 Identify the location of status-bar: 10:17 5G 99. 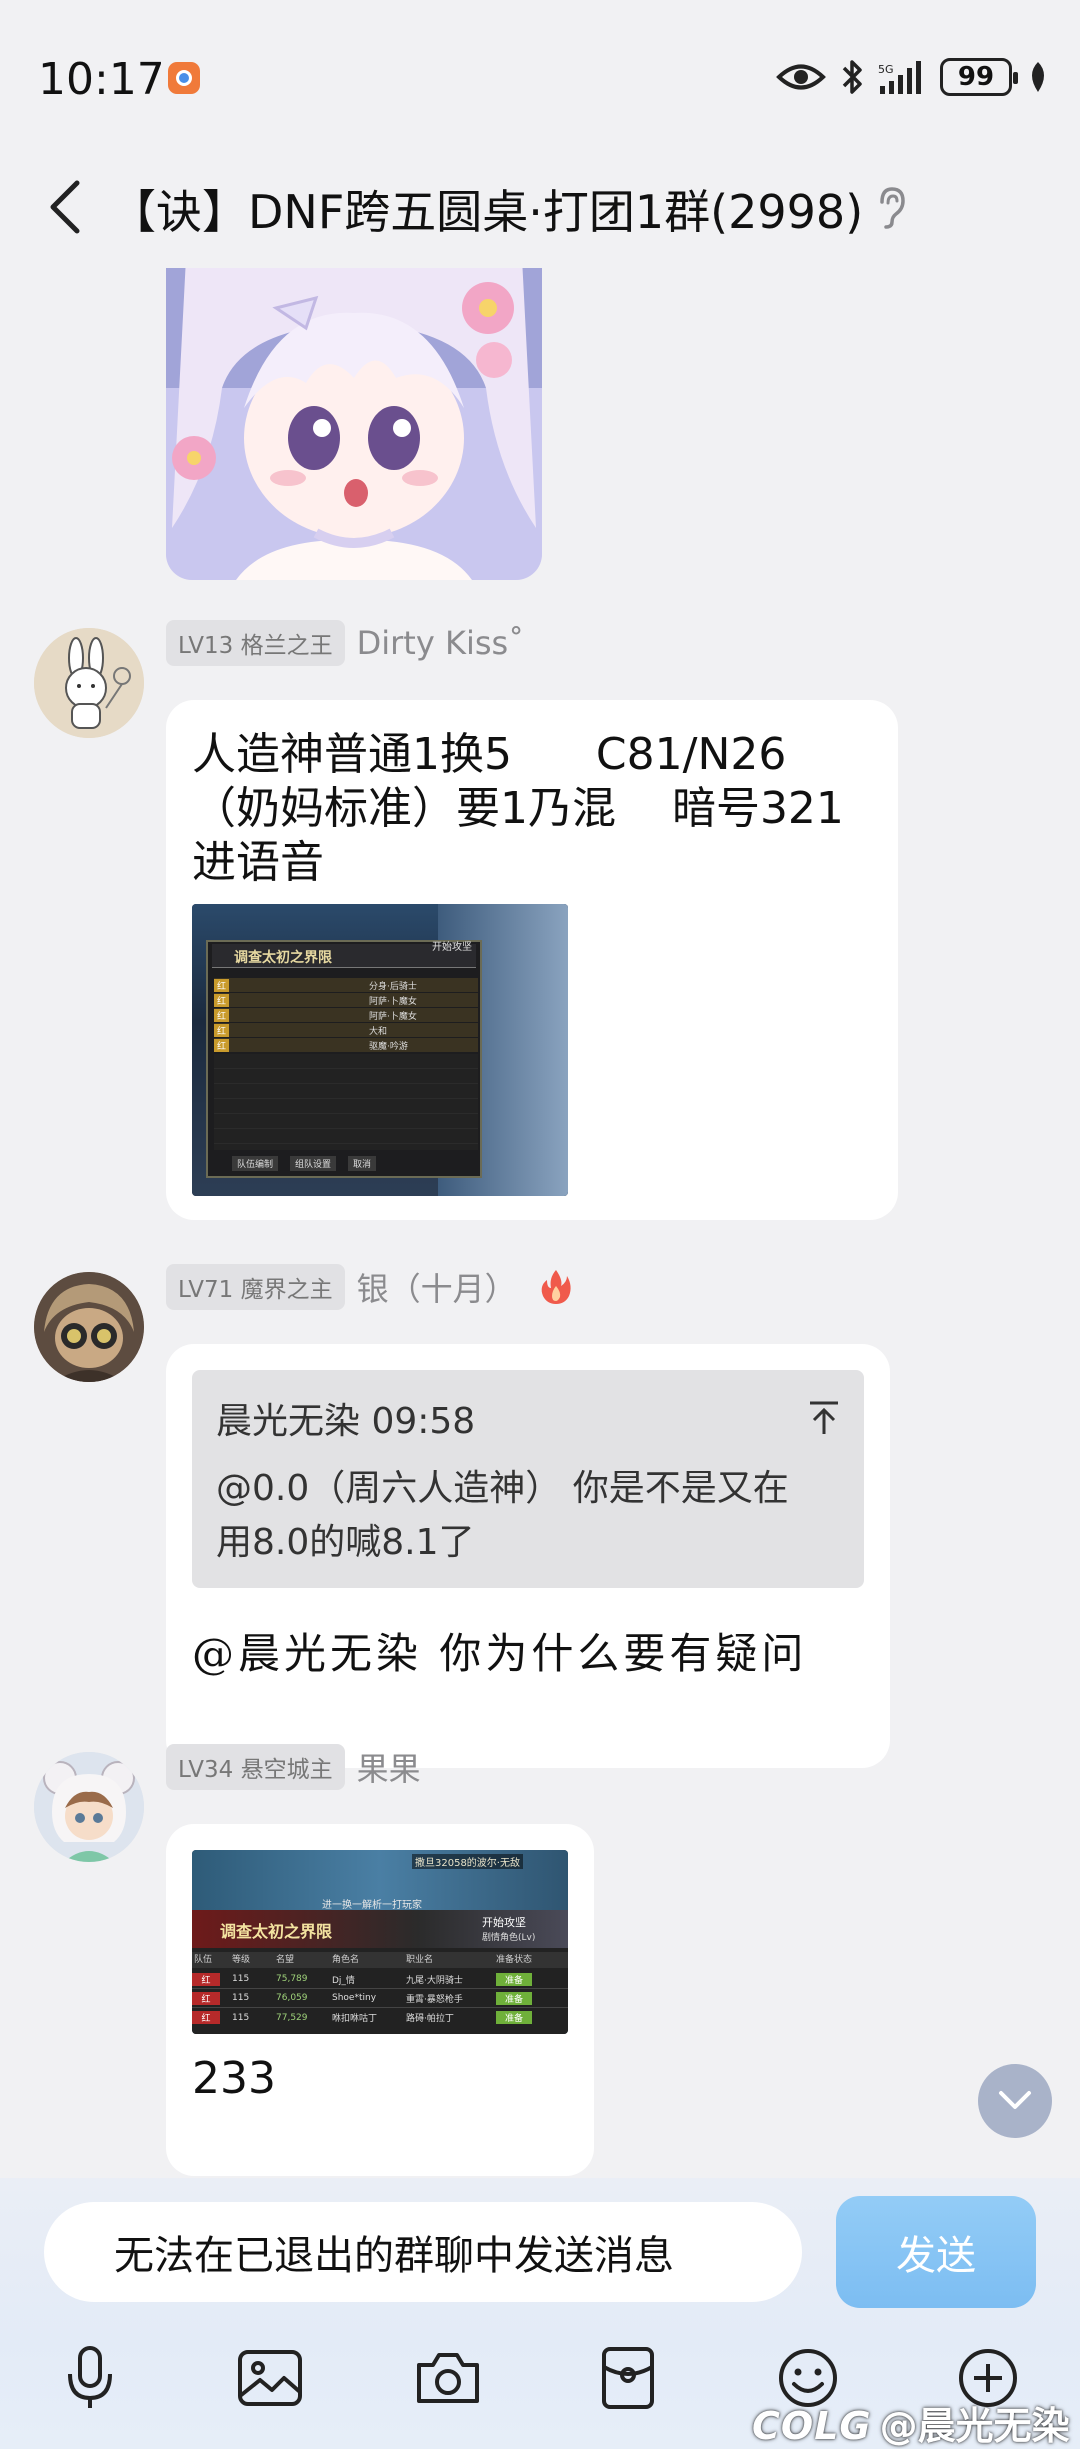
(540, 75).